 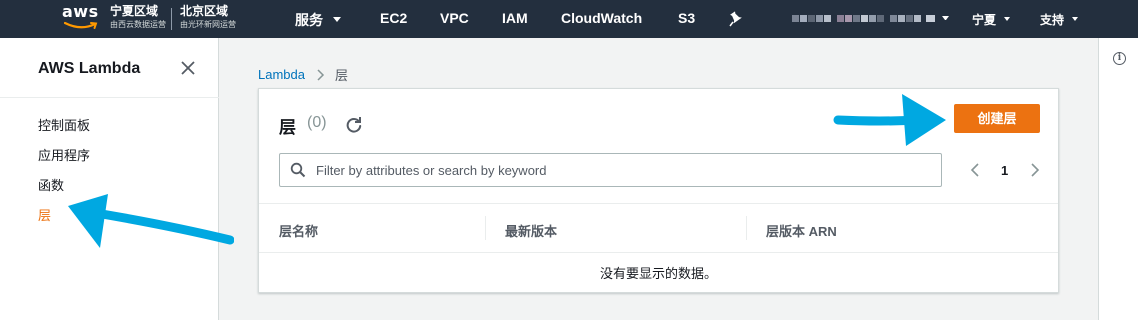 What do you see at coordinates (309, 20) in the screenshot?
I see `services-label: 服务` at bounding box center [309, 20].